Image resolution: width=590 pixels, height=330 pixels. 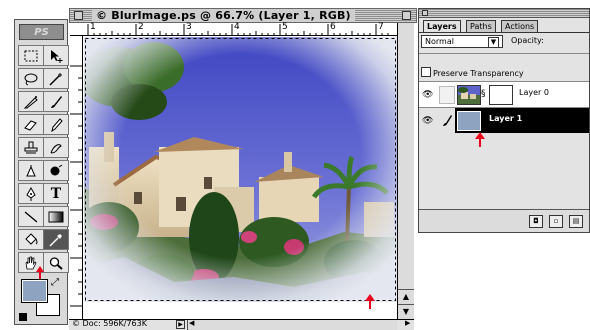 I want to click on eraser-tool-button, so click(x=31, y=124).